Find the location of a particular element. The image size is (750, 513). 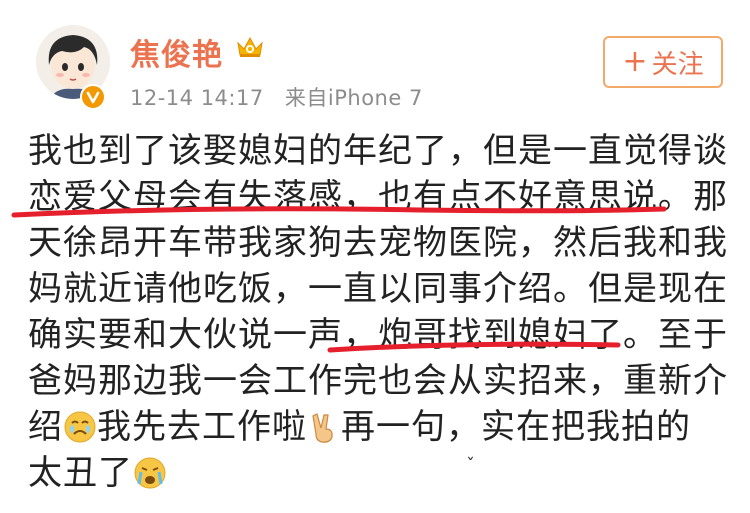

content-line: 爸妈那边我一会工作完也会从实招来，重新介 is located at coordinates (378, 381).